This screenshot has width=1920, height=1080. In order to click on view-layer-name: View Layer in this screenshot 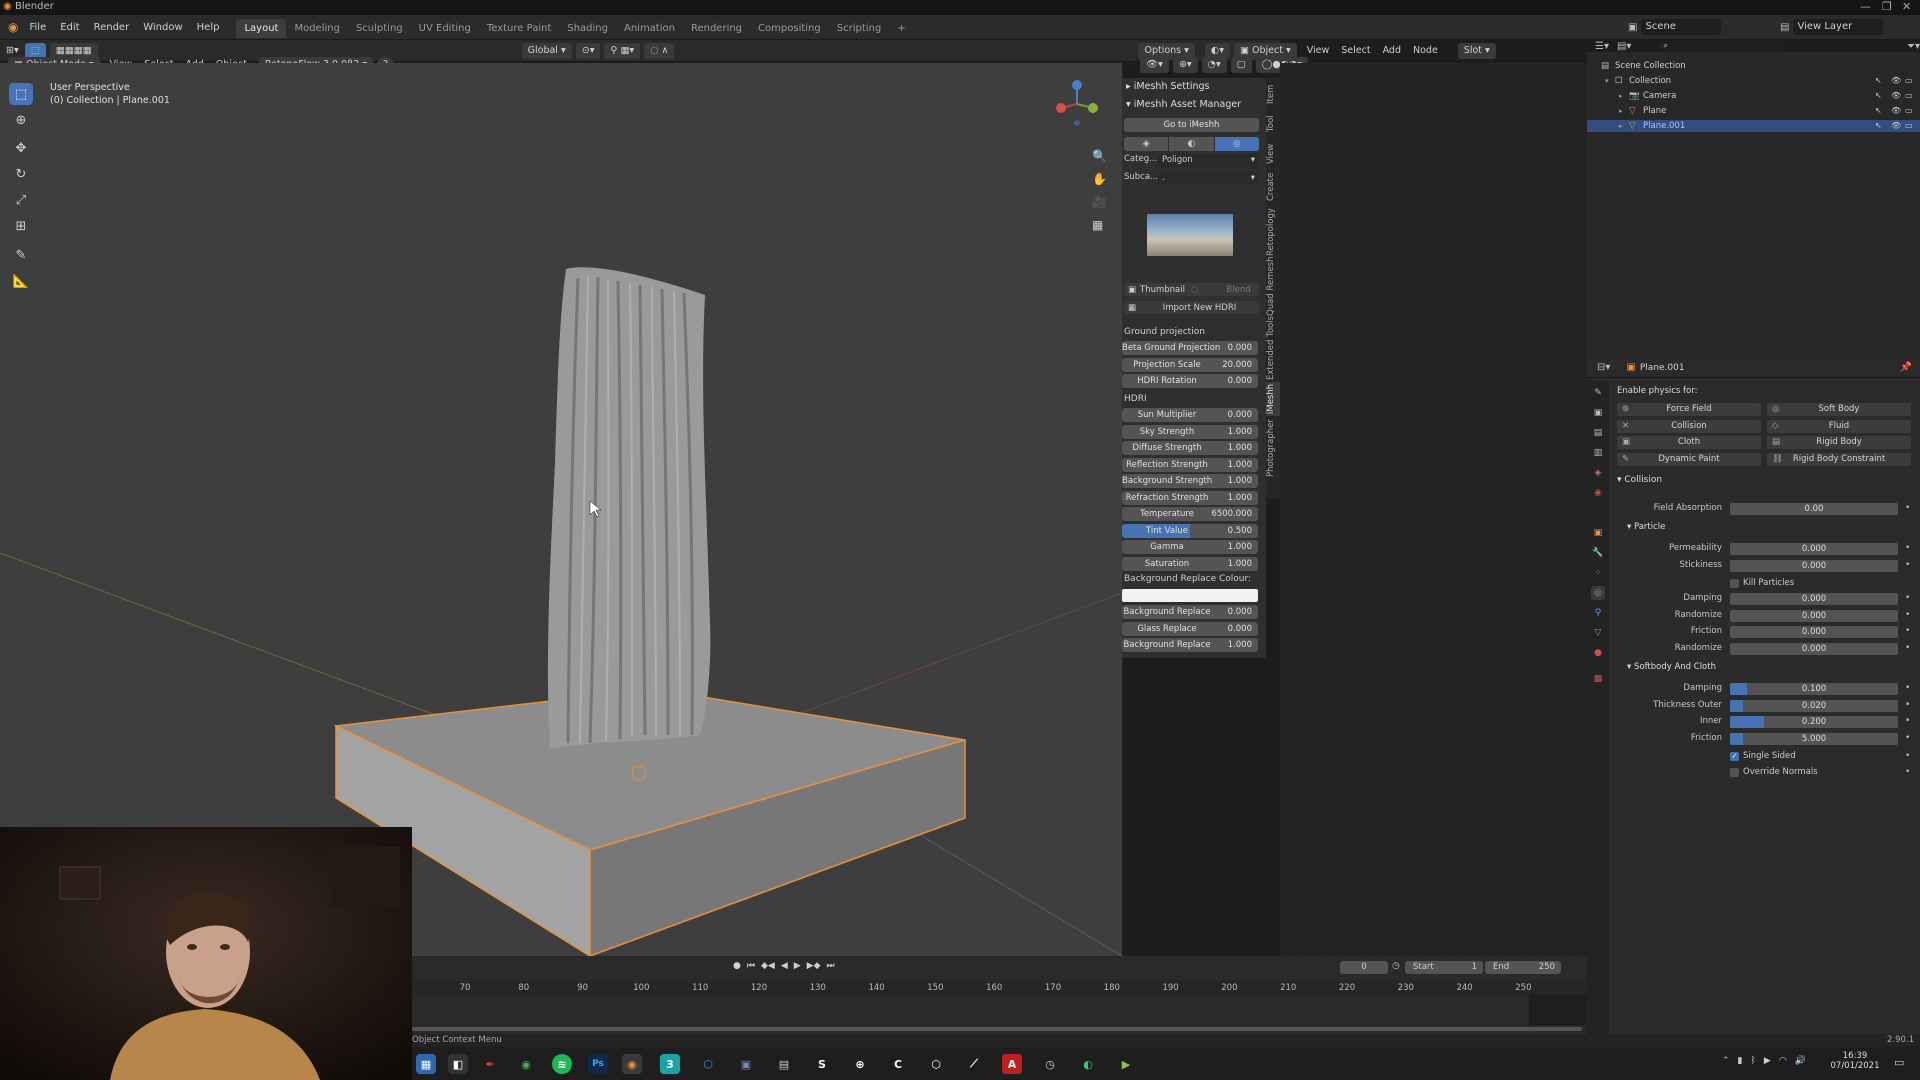, I will do `click(1838, 27)`.